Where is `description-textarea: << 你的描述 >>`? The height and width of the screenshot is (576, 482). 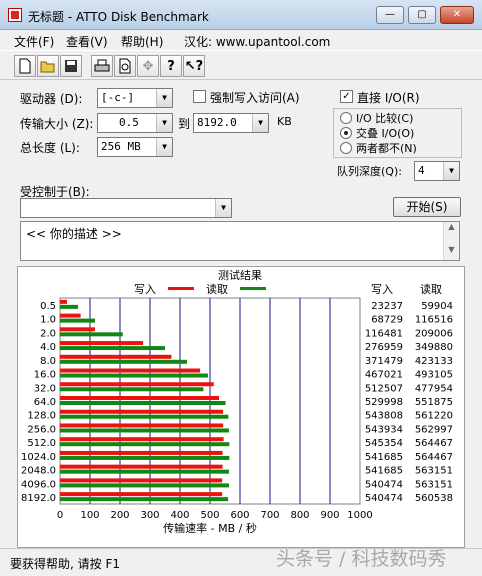 description-textarea: << 你的描述 >> is located at coordinates (240, 241).